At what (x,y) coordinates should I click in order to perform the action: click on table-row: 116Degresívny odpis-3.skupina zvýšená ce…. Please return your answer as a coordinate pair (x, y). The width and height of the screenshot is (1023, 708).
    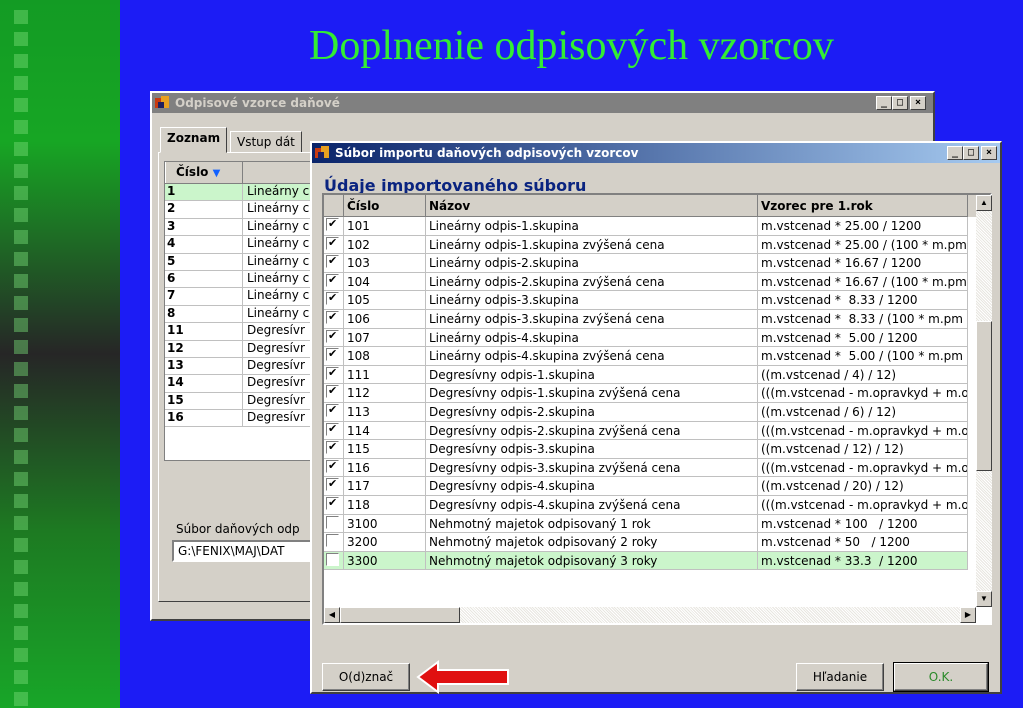
    Looking at the image, I should click on (657, 468).